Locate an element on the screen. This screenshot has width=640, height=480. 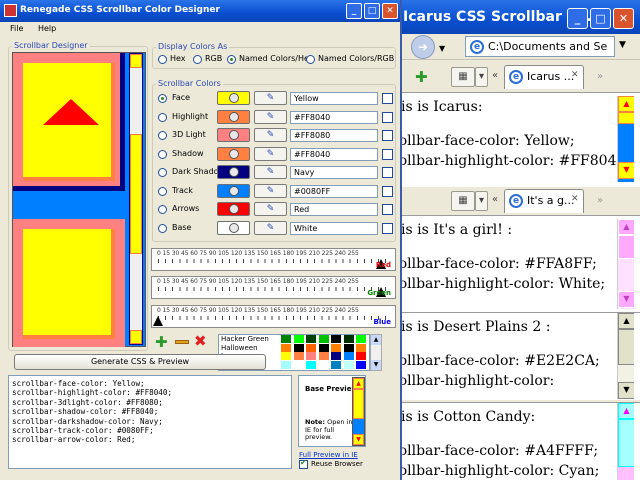
color-value-field: #0080FF is located at coordinates (334, 191).